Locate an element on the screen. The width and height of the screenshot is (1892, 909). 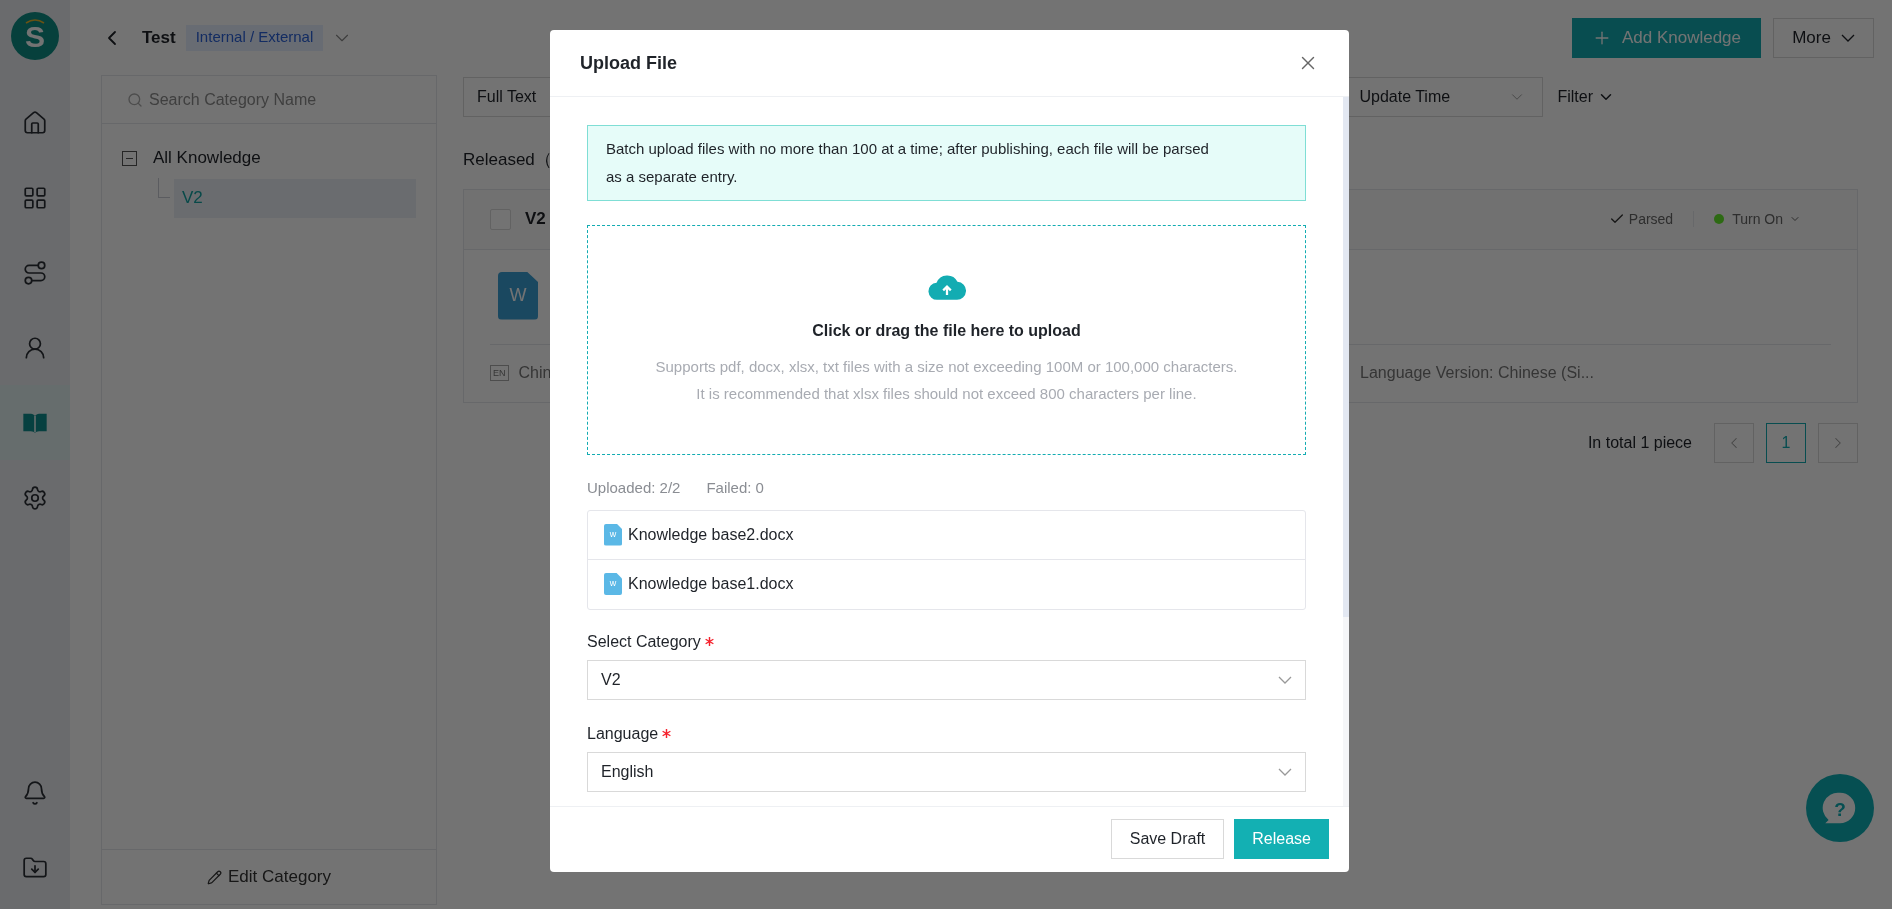
total-count: In total 1 piece is located at coordinates (1639, 442).